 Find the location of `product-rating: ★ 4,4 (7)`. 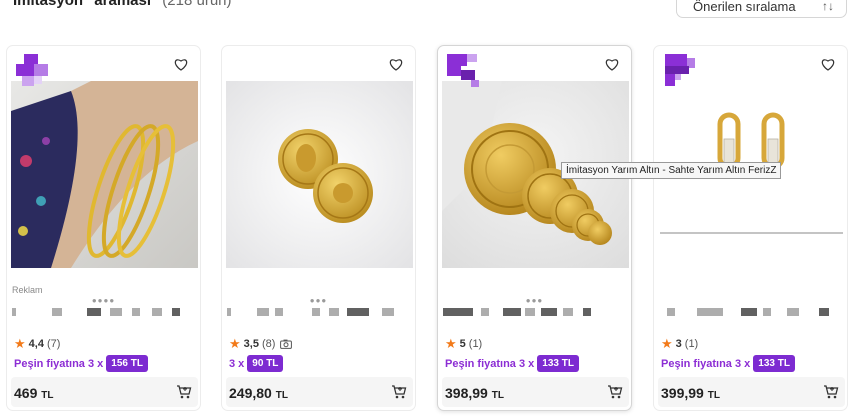

product-rating: ★ 4,4 (7) is located at coordinates (37, 343).